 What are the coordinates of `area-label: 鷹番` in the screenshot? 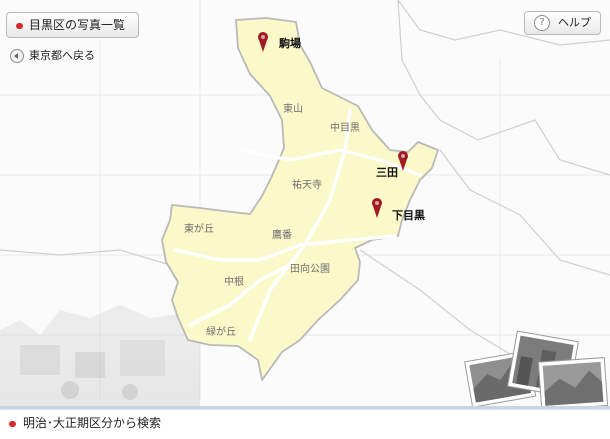 It's located at (282, 234).